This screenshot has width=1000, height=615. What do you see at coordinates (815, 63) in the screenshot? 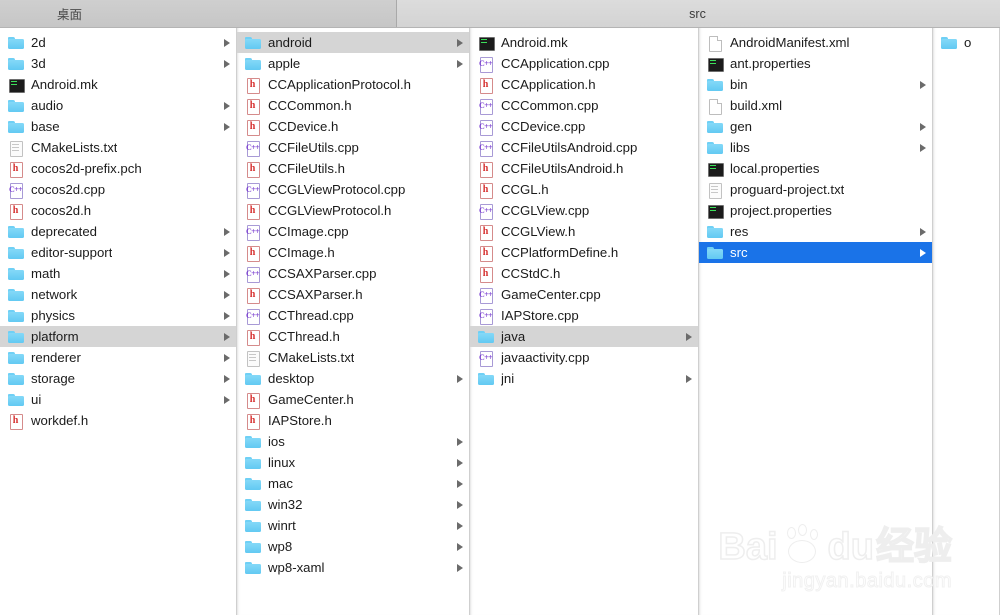
I see `file-row: ant.properties` at bounding box center [815, 63].